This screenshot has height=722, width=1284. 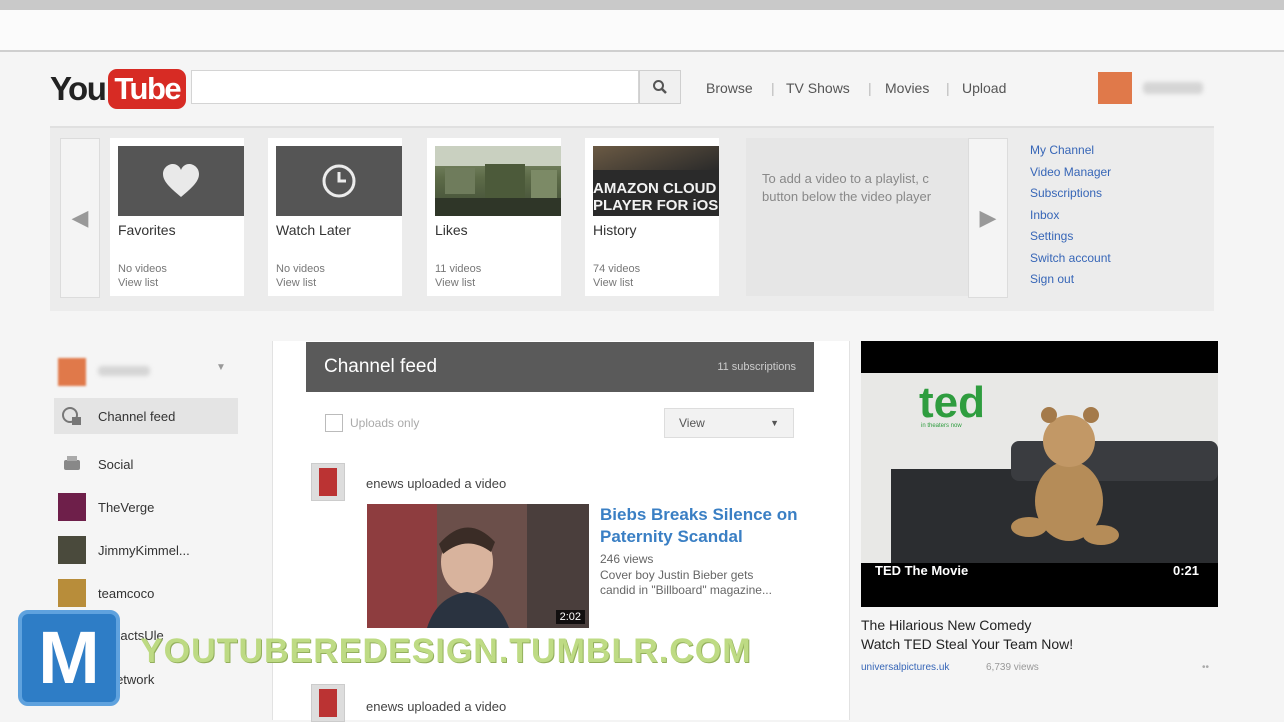 What do you see at coordinates (946, 625) in the screenshot?
I see `ad-title-line: The Hilarious New Comedy` at bounding box center [946, 625].